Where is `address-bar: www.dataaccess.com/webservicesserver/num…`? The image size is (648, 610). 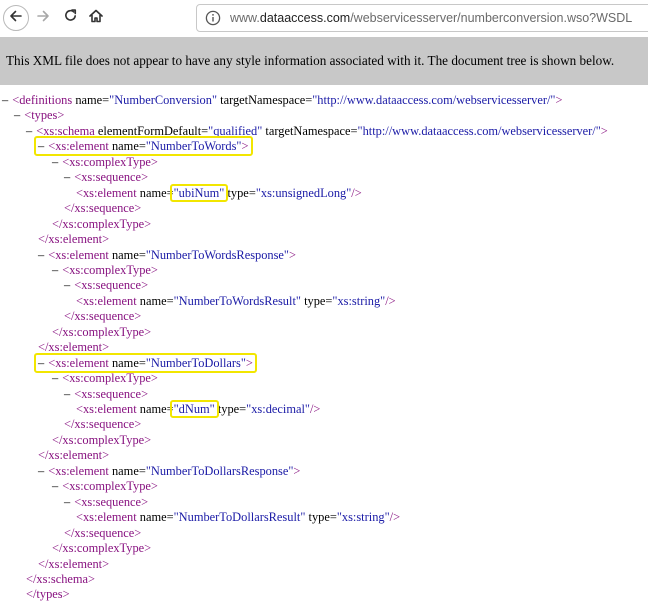
address-bar: www.dataaccess.com/webservicesserver/num… is located at coordinates (422, 18).